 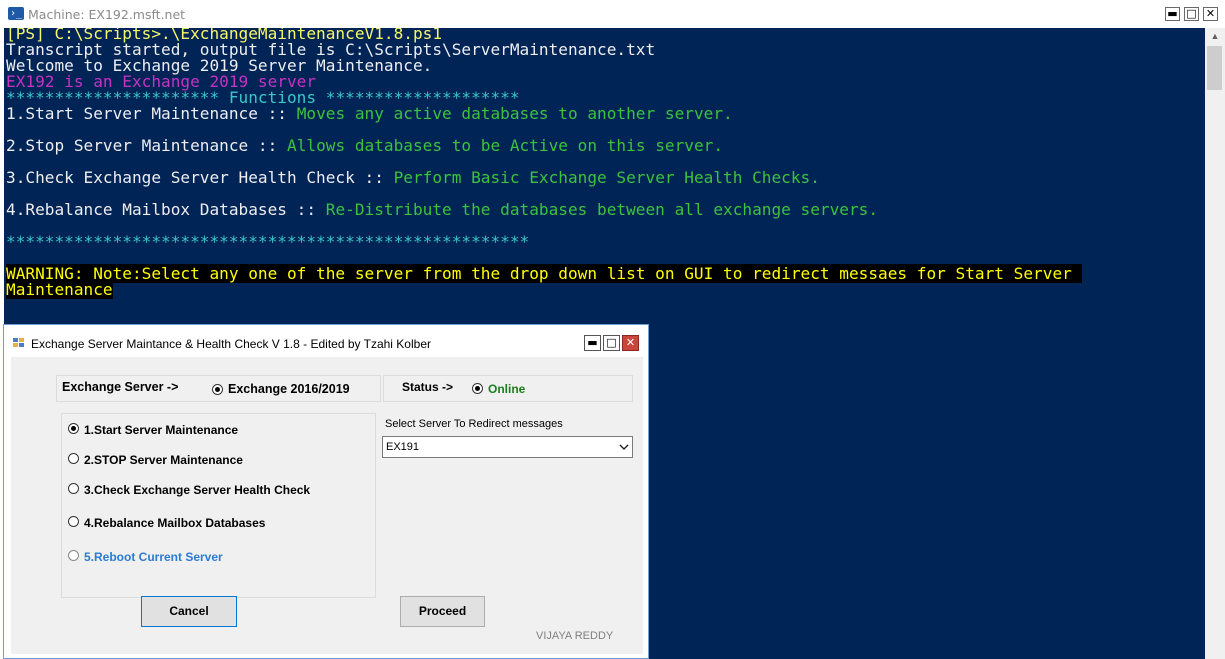 What do you see at coordinates (1215, 343) in the screenshot?
I see `vertical-scrollbar: ▲` at bounding box center [1215, 343].